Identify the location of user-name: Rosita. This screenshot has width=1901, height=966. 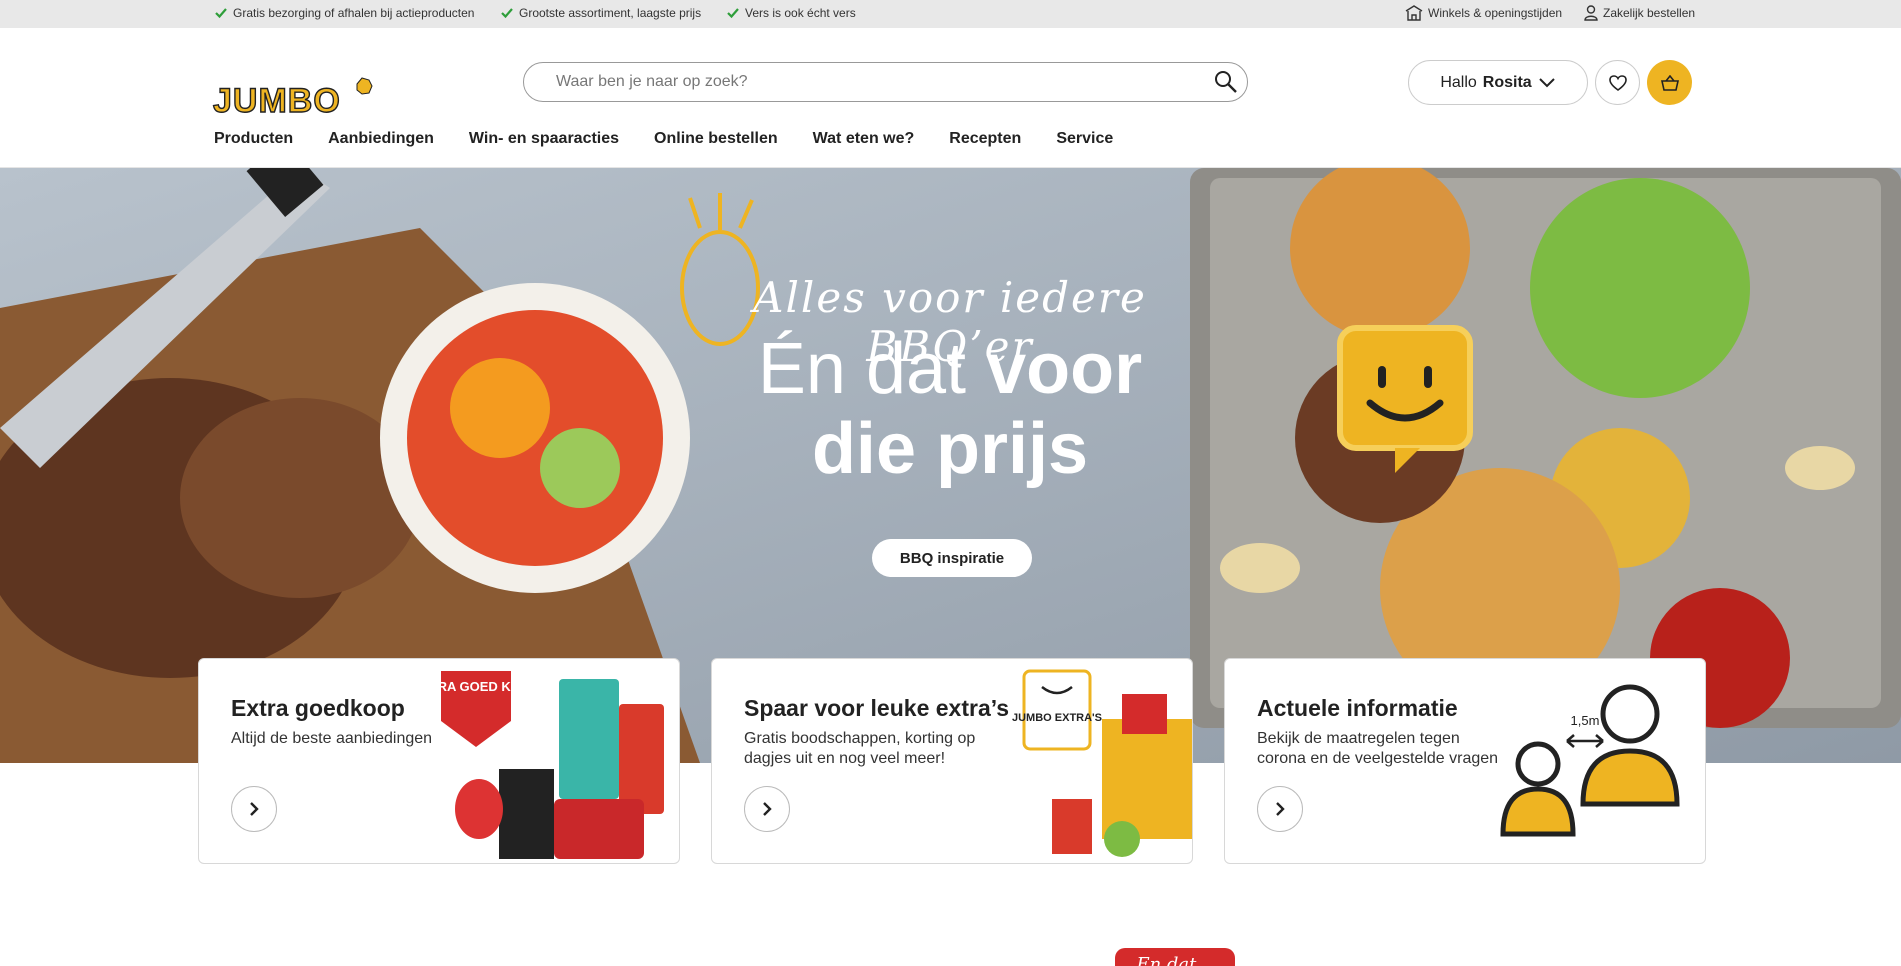
(1507, 82).